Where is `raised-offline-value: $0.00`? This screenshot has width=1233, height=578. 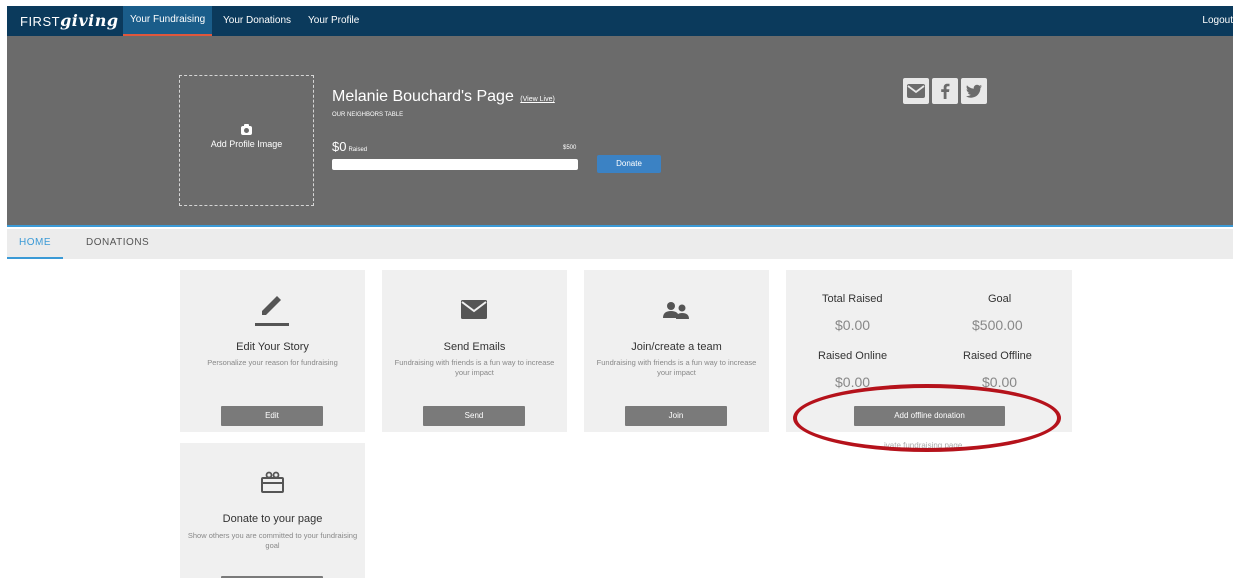 raised-offline-value: $0.00 is located at coordinates (1000, 382).